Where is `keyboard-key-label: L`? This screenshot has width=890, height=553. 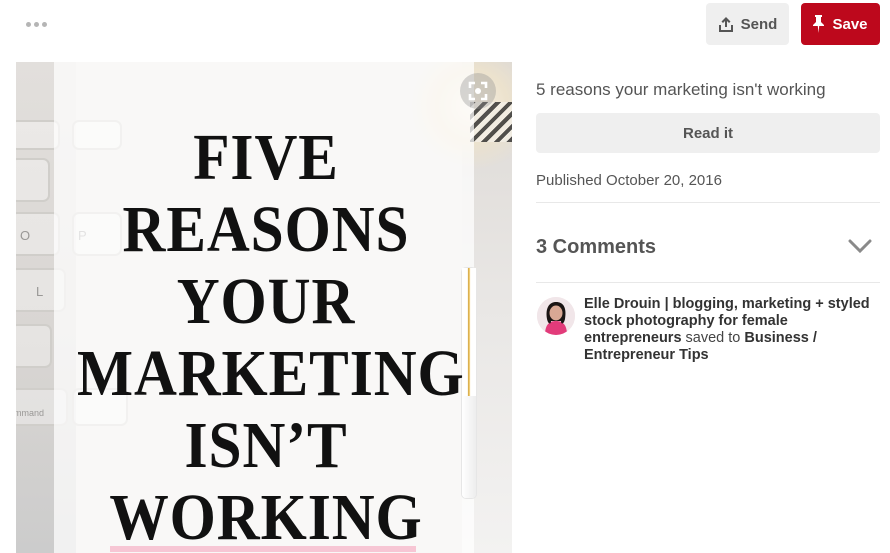
keyboard-key-label: L is located at coordinates (40, 291).